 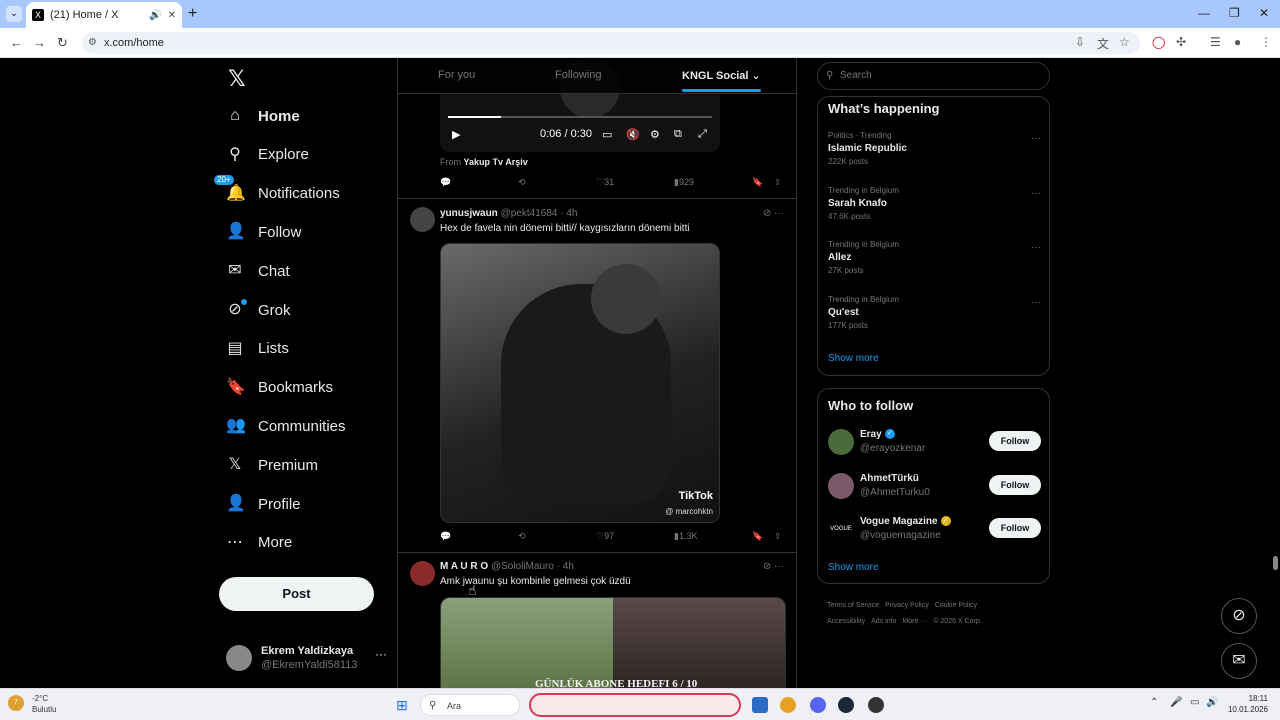 What do you see at coordinates (456, 75) in the screenshot?
I see `tab-for-you: For you` at bounding box center [456, 75].